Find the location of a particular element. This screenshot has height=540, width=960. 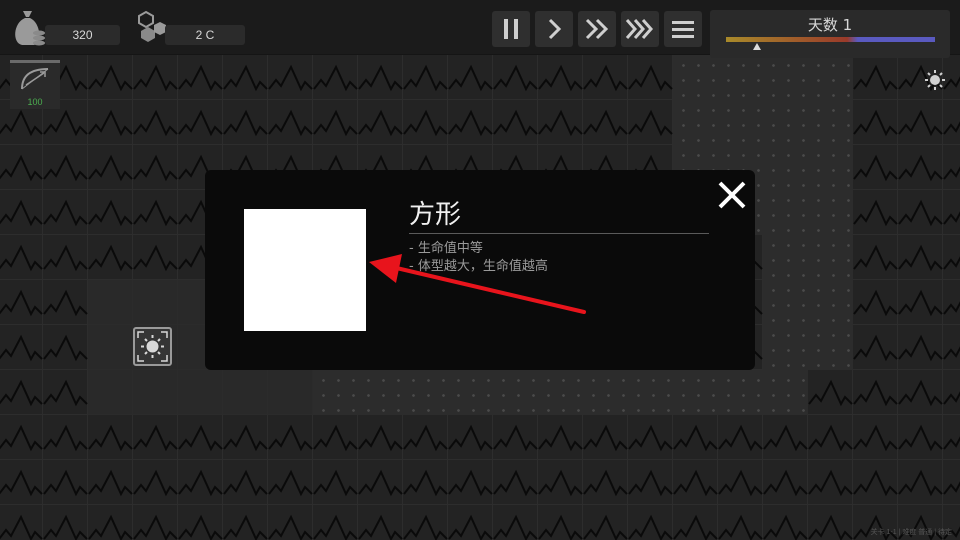

menu-button is located at coordinates (683, 29).